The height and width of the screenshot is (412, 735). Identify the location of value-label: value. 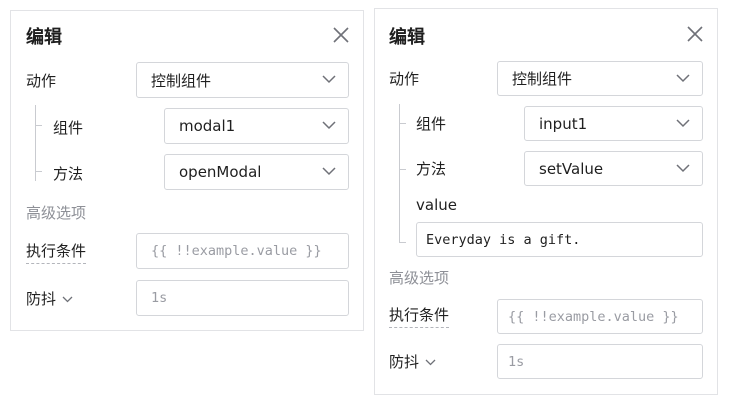
(436, 205).